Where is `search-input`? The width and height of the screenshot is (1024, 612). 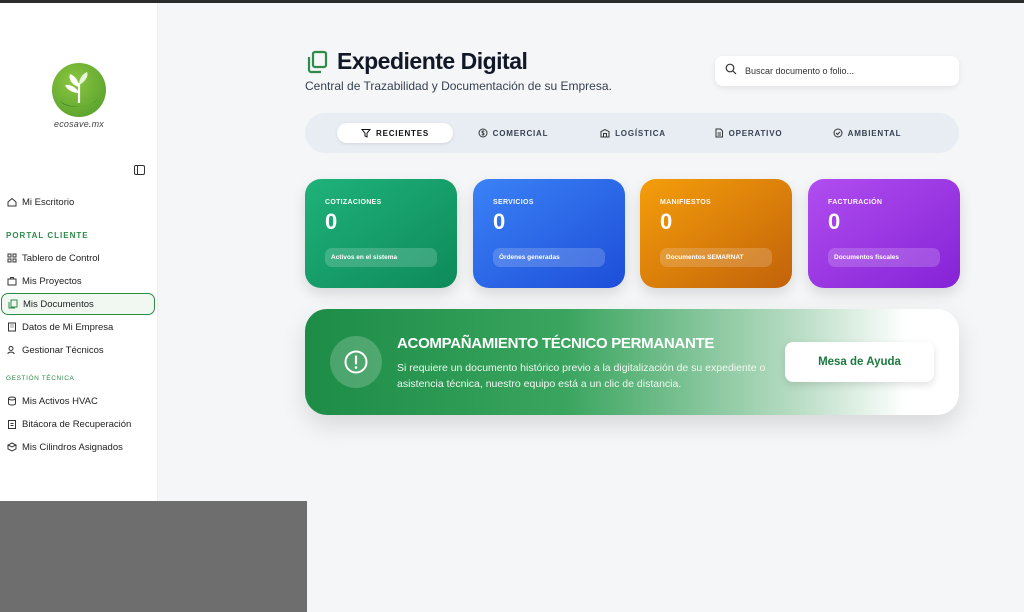 search-input is located at coordinates (845, 71).